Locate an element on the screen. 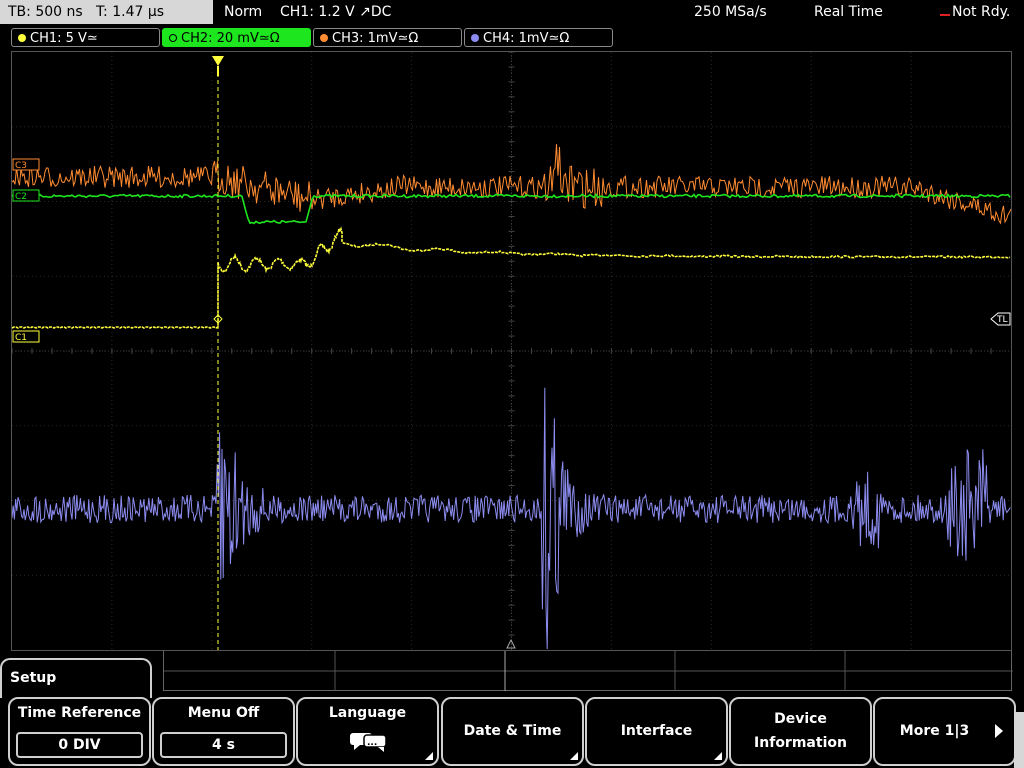 The height and width of the screenshot is (768, 1024). channel-4-dot-icon is located at coordinates (475, 38).